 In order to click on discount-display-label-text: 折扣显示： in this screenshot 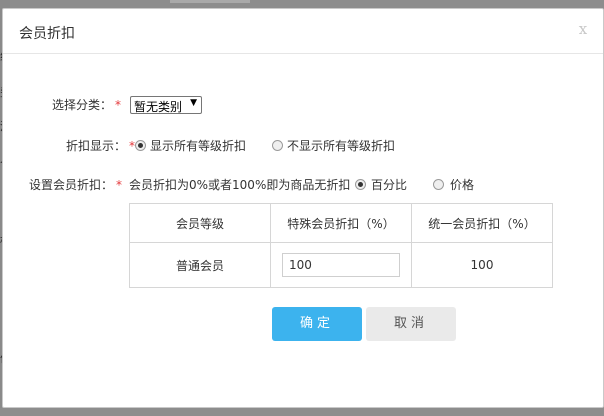, I will do `click(96, 146)`.